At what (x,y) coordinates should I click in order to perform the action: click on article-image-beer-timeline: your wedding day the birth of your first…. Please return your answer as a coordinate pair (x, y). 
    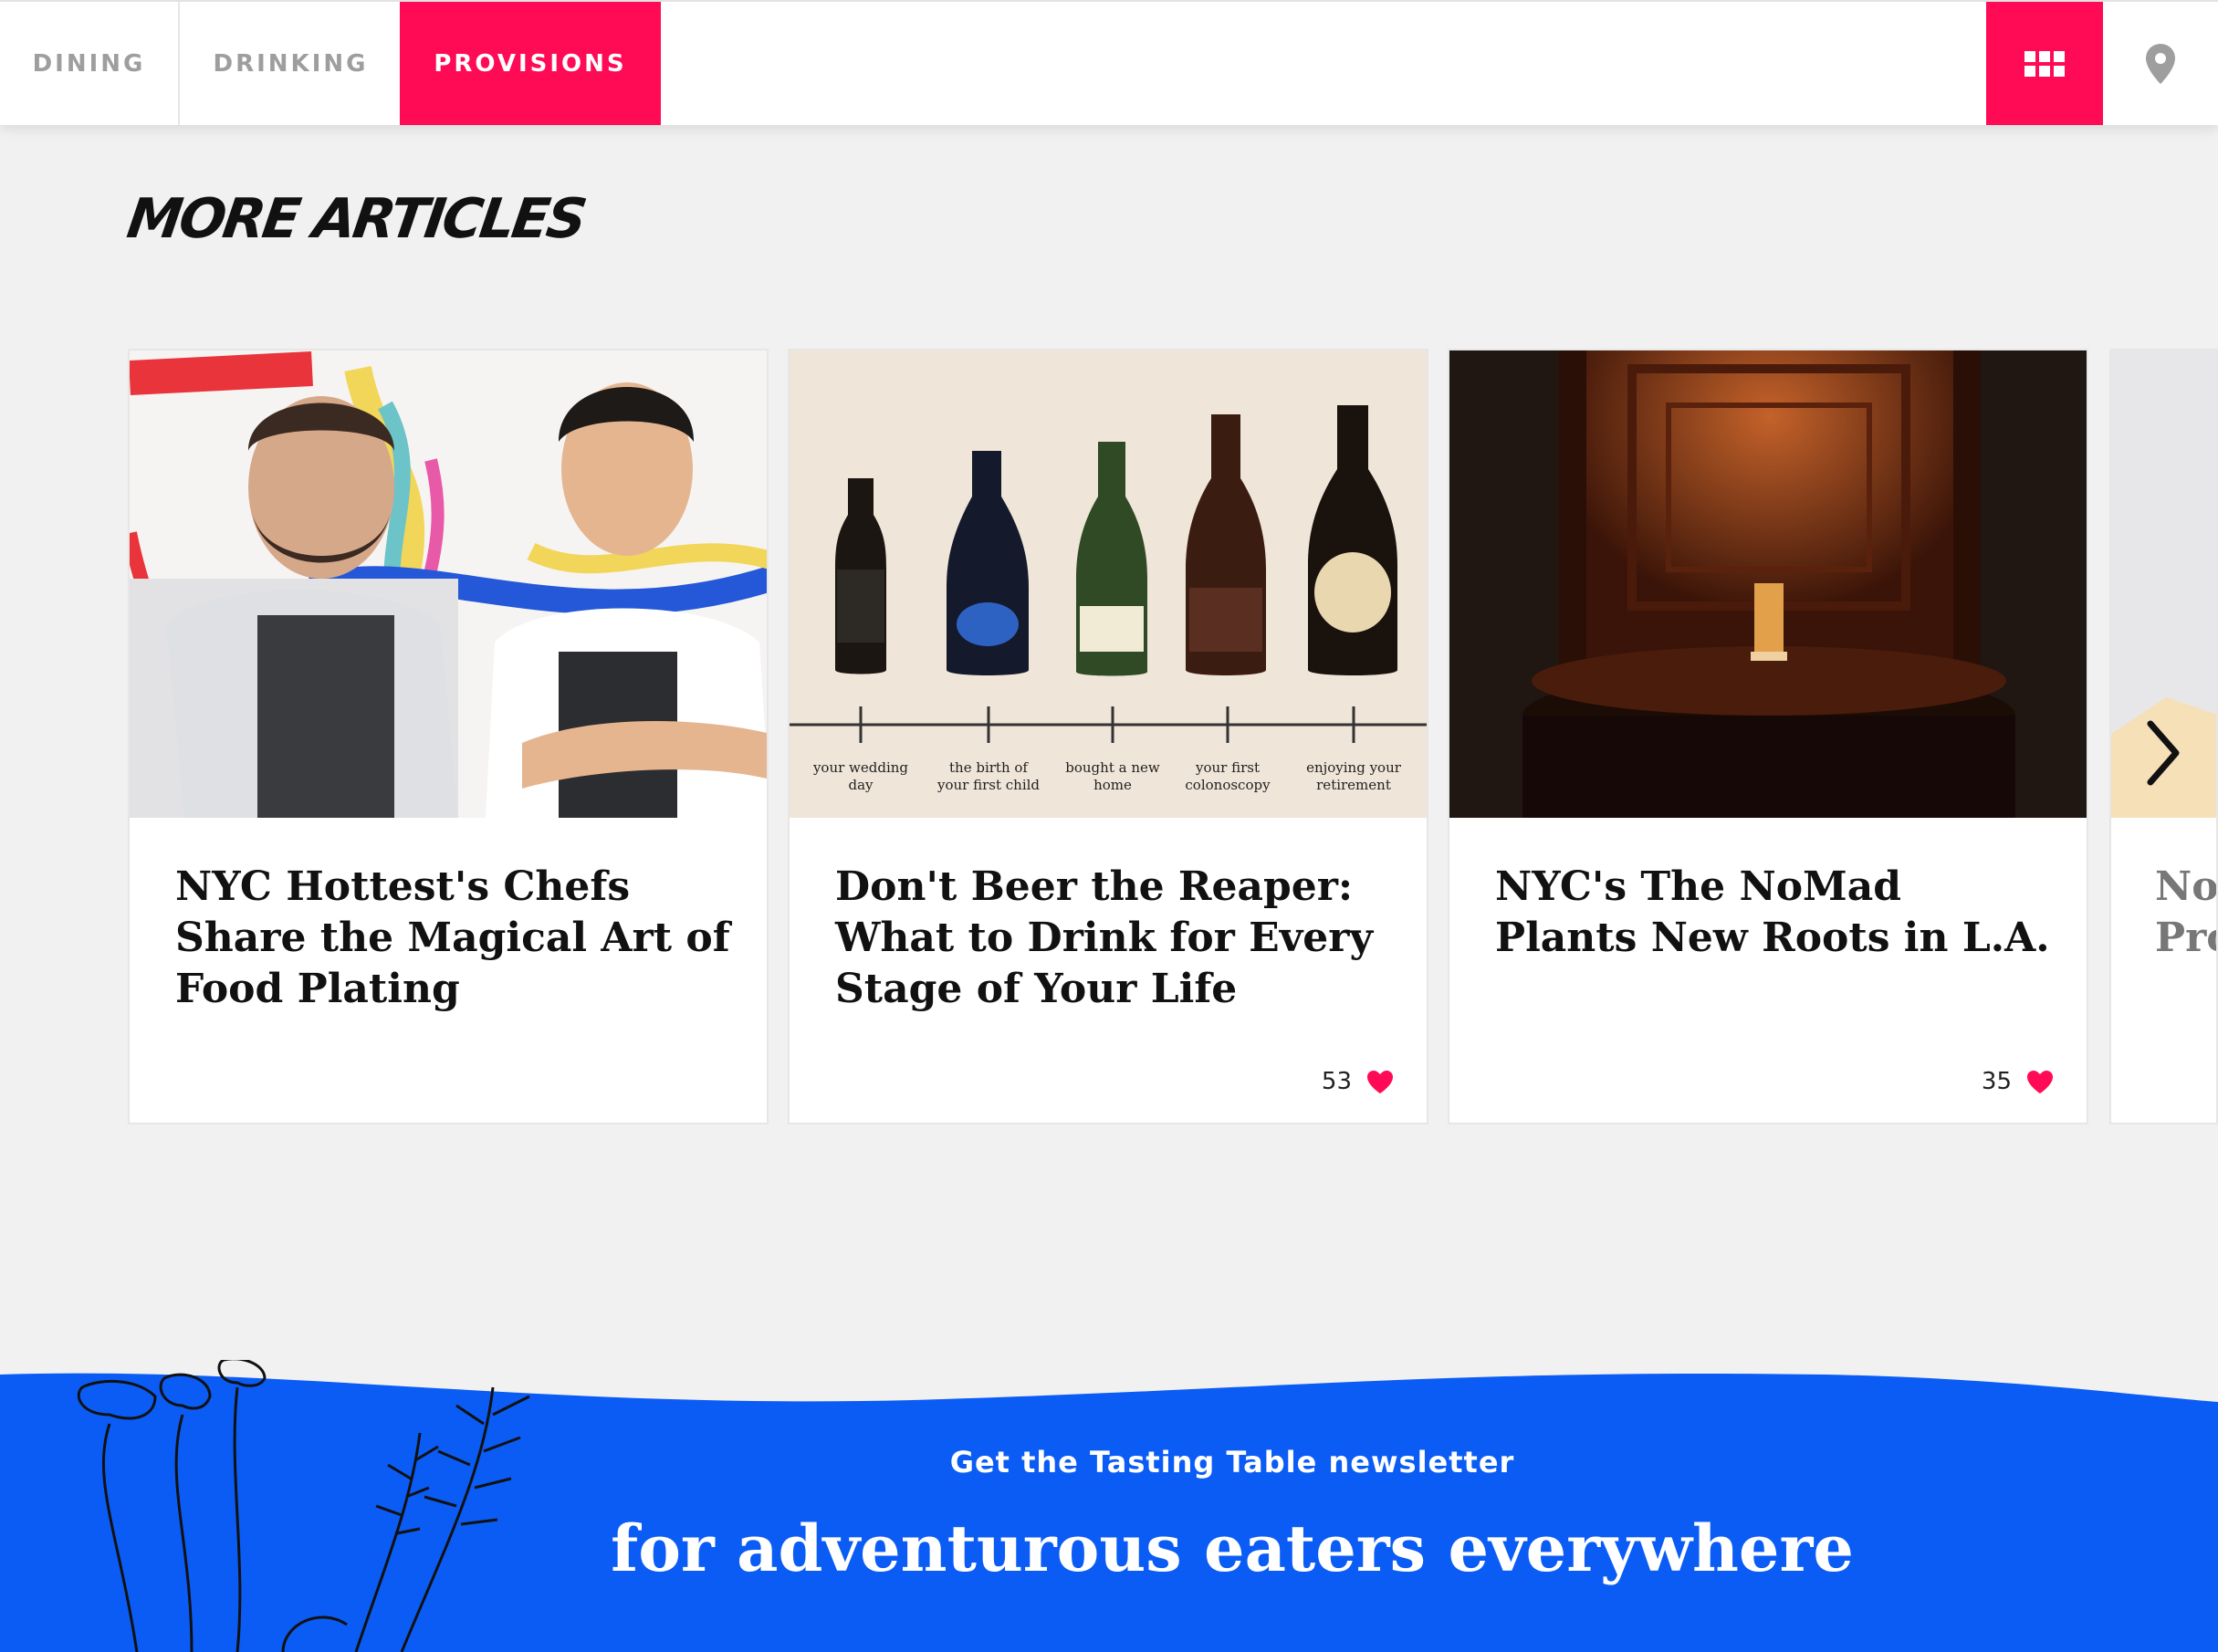
    Looking at the image, I should click on (1108, 584).